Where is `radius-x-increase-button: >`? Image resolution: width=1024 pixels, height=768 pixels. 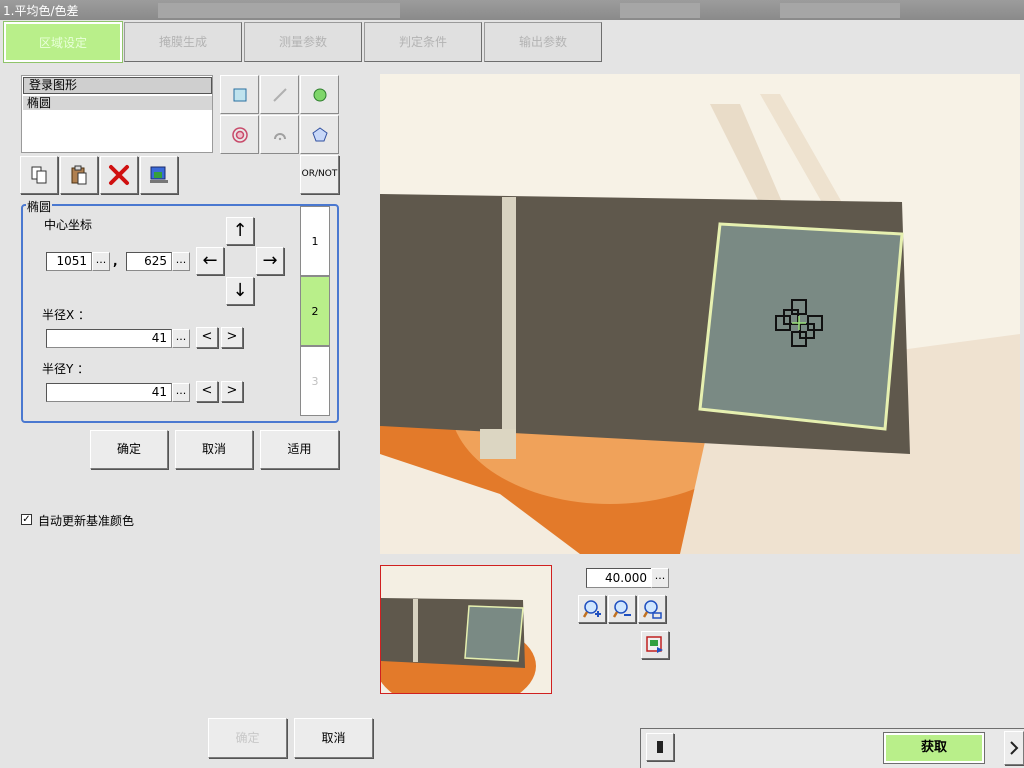 radius-x-increase-button: > is located at coordinates (232, 337).